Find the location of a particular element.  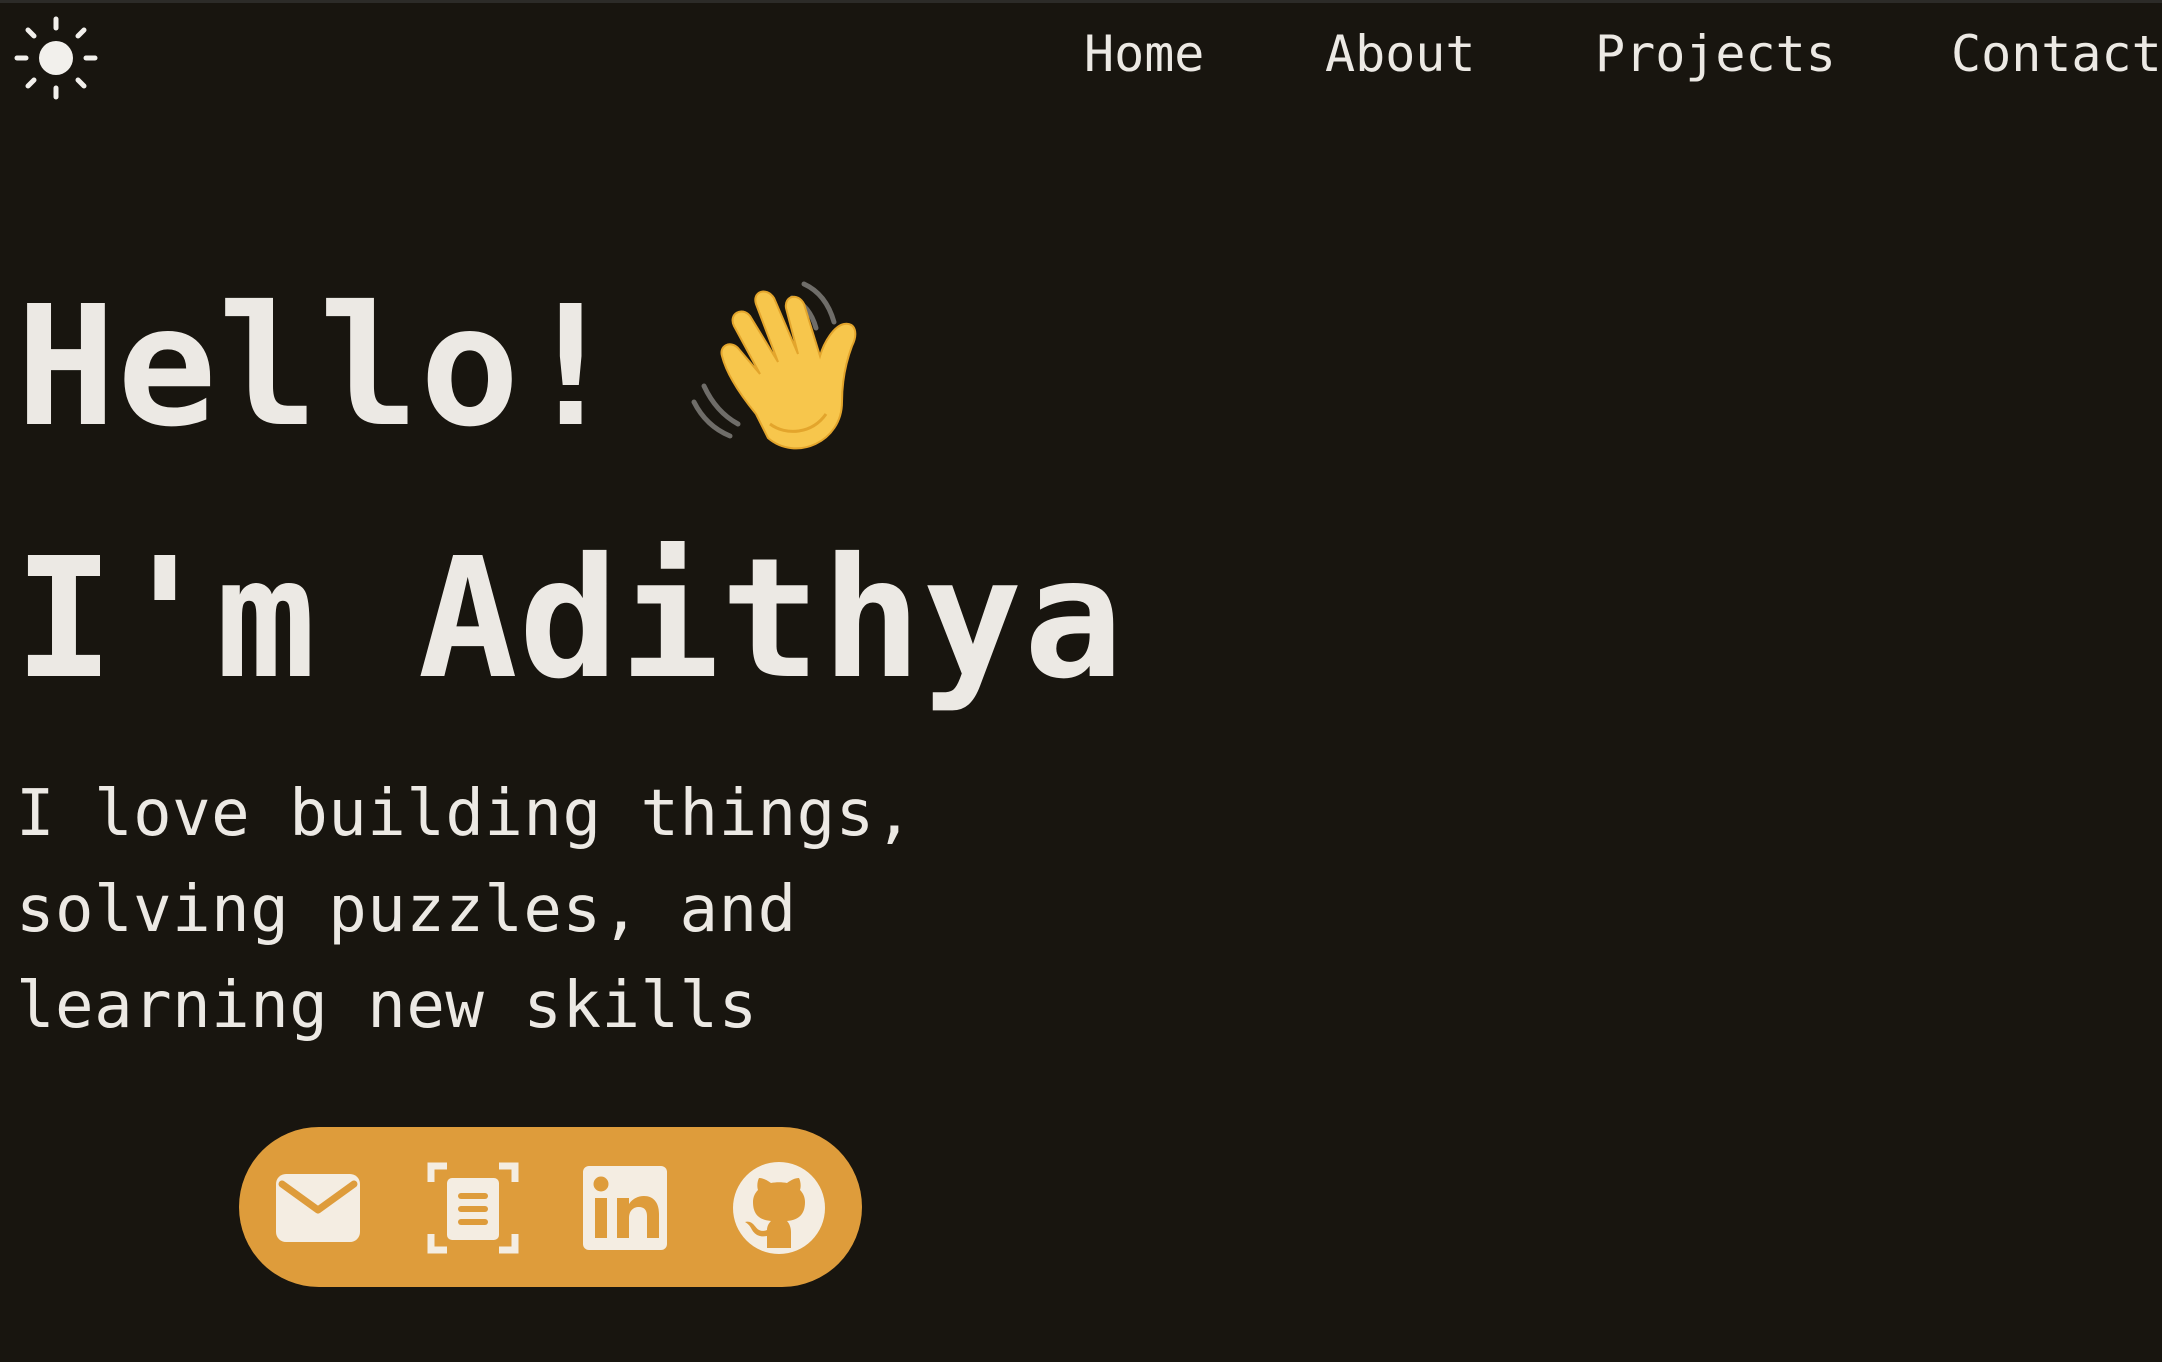

linkedin-icon is located at coordinates (625, 1208).